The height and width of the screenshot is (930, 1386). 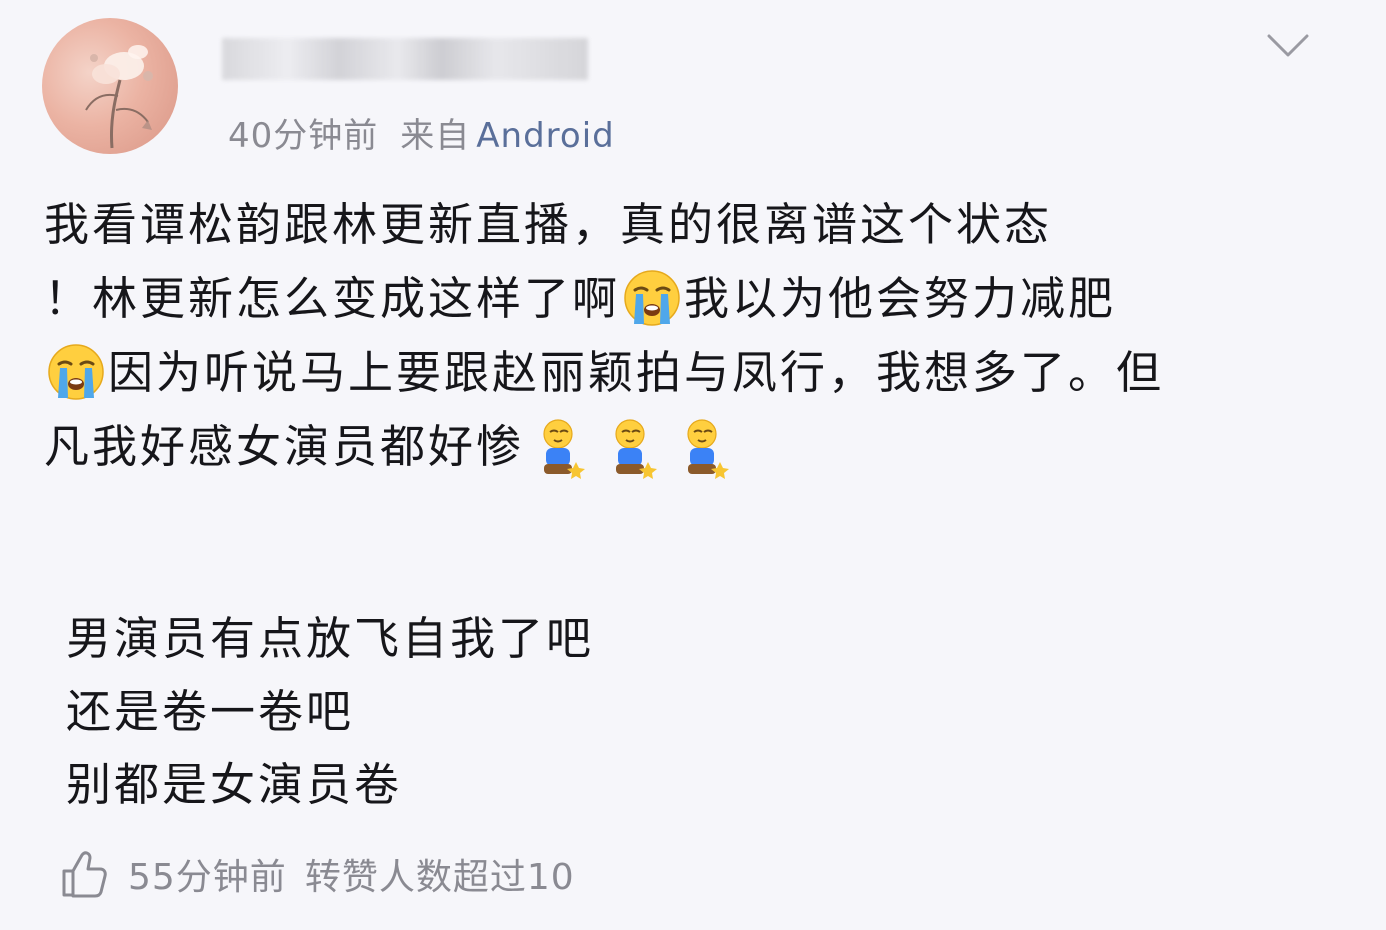 What do you see at coordinates (1288, 46) in the screenshot?
I see `chevron-down-icon` at bounding box center [1288, 46].